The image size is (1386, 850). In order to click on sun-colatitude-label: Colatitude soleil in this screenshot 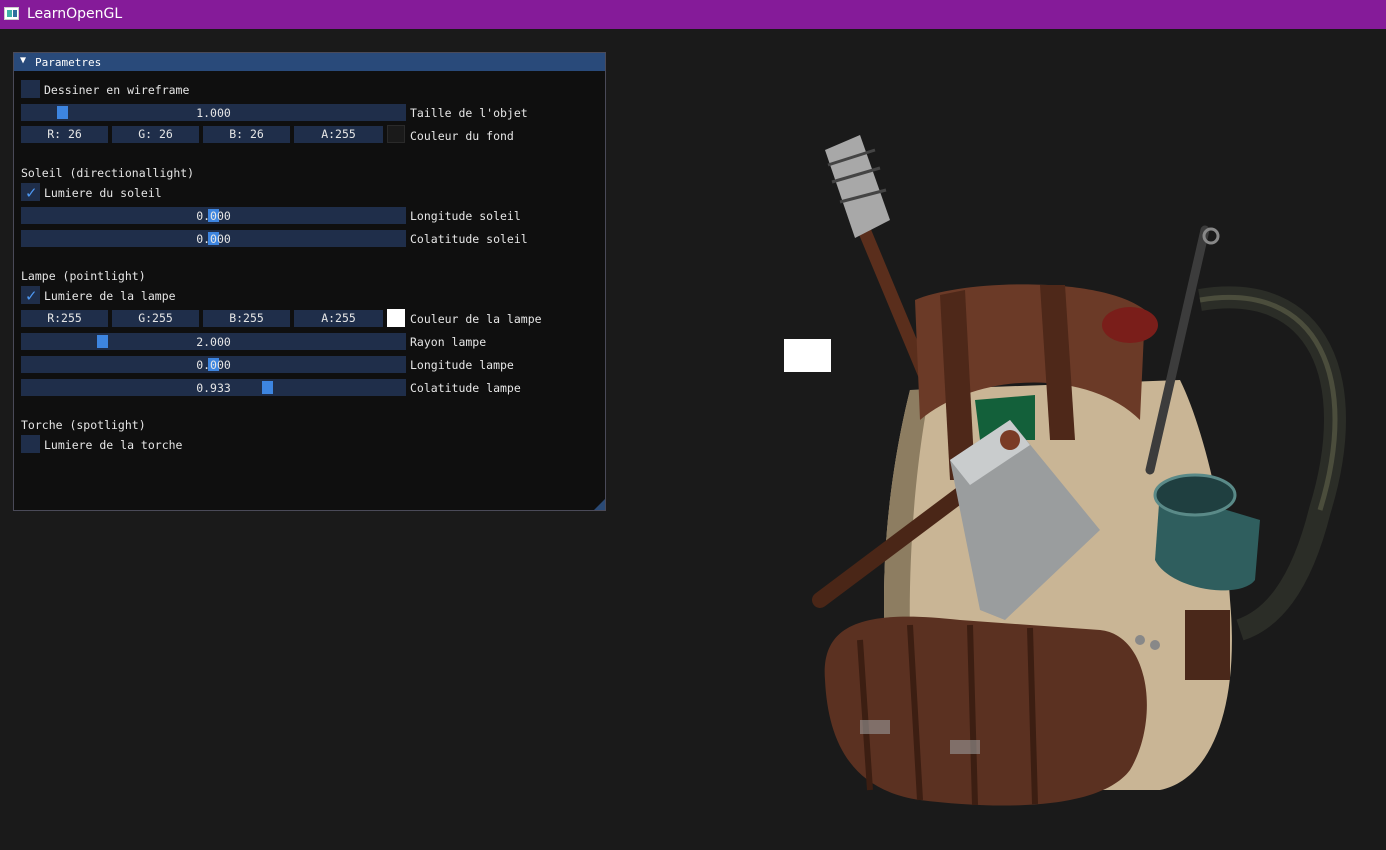, I will do `click(469, 239)`.